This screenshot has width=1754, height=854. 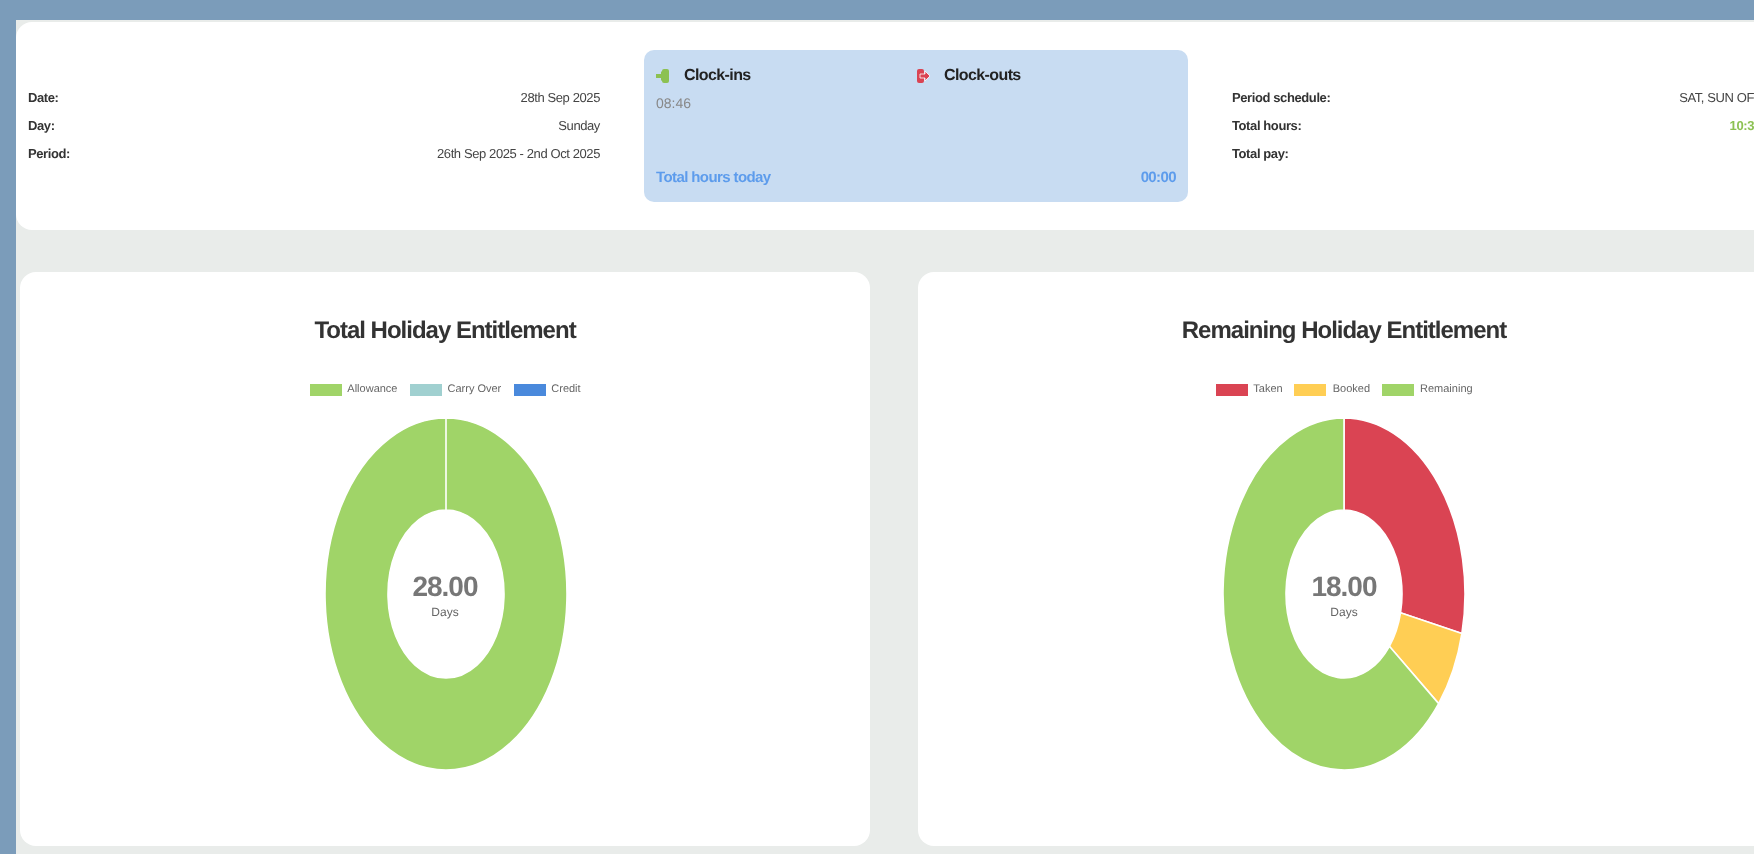 I want to click on enter-icon, so click(x=663, y=75).